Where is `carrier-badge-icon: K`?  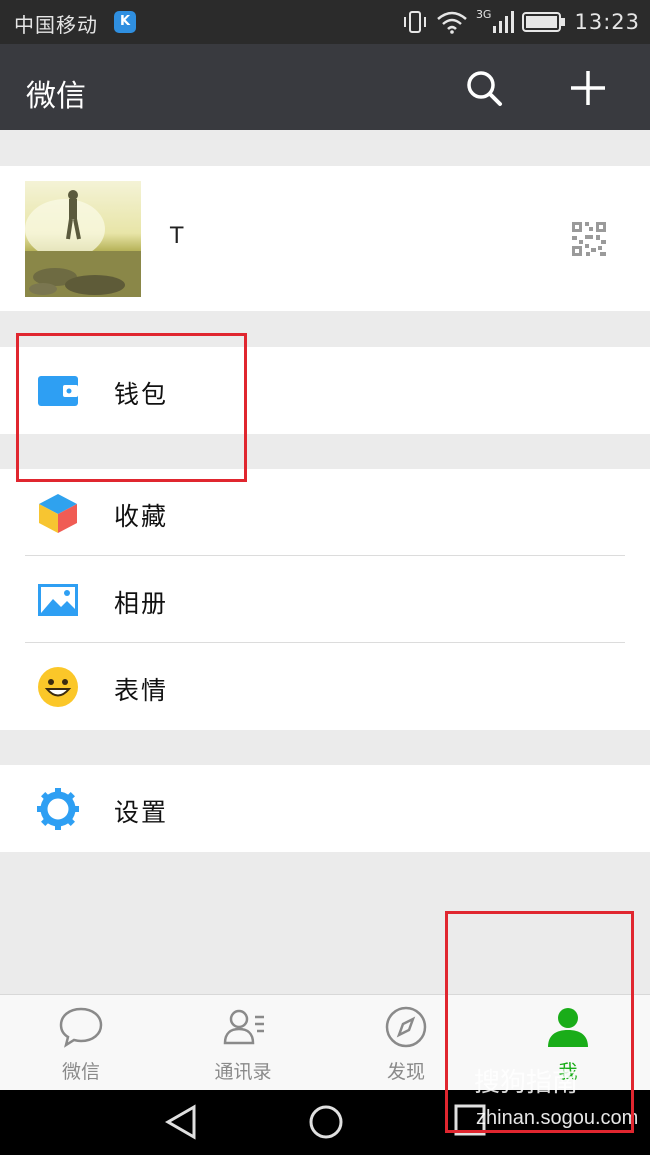 carrier-badge-icon: K is located at coordinates (125, 22).